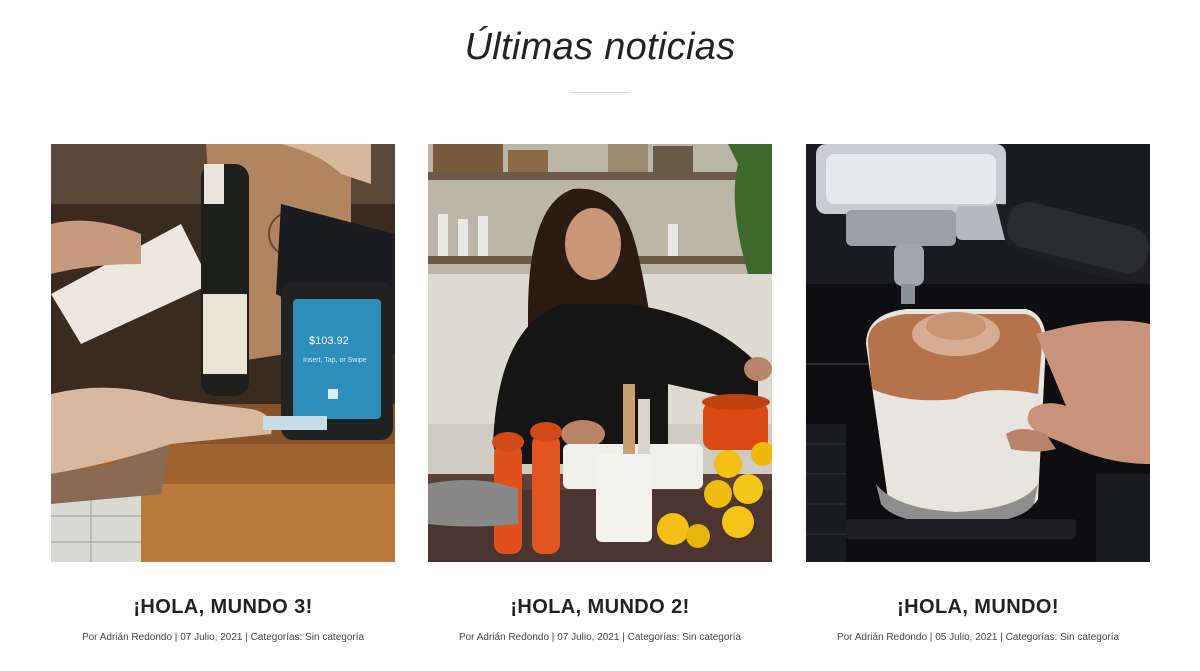  What do you see at coordinates (600, 92) in the screenshot?
I see `title-divider` at bounding box center [600, 92].